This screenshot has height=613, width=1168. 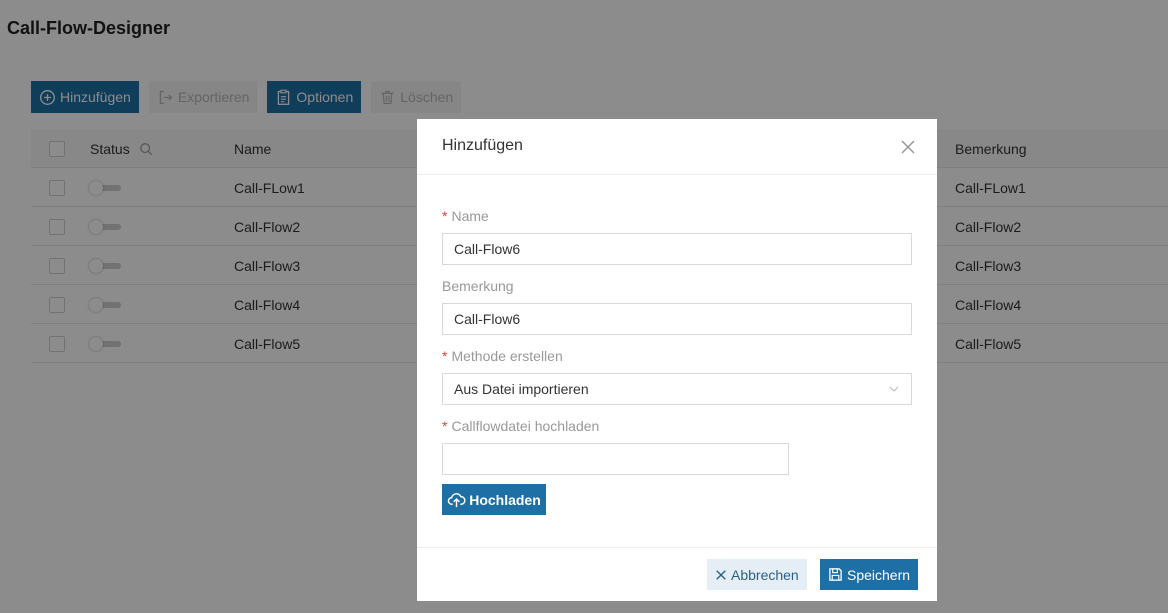 I want to click on method-select: Aus Datei importieren, so click(x=677, y=389).